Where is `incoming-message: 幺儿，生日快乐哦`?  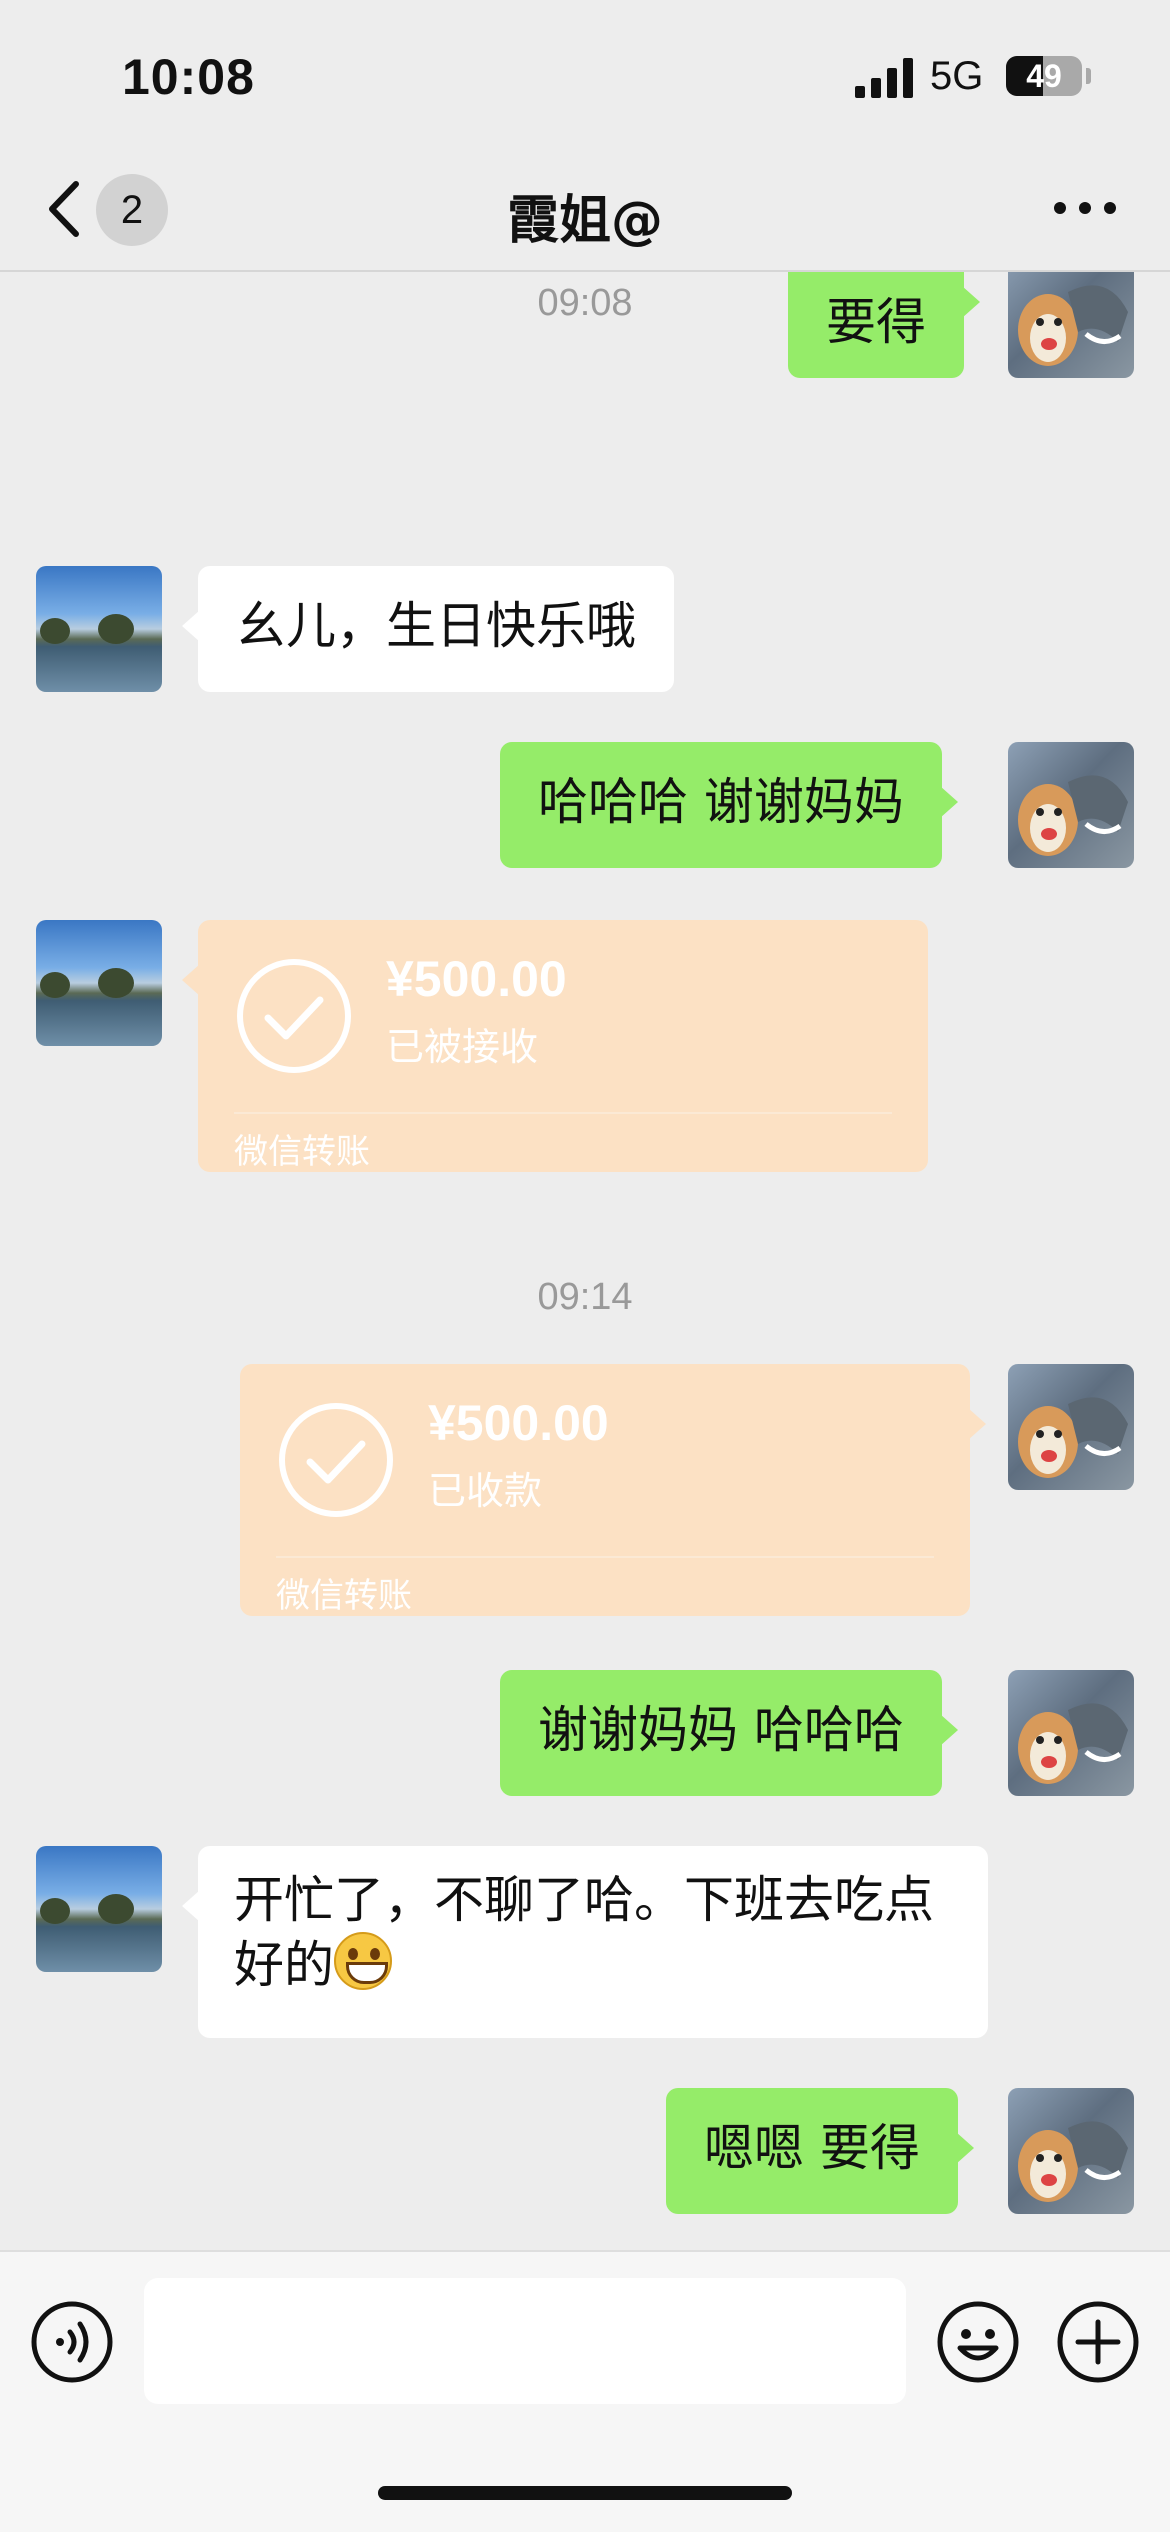 incoming-message: 幺儿，生日快乐哦 is located at coordinates (428, 629).